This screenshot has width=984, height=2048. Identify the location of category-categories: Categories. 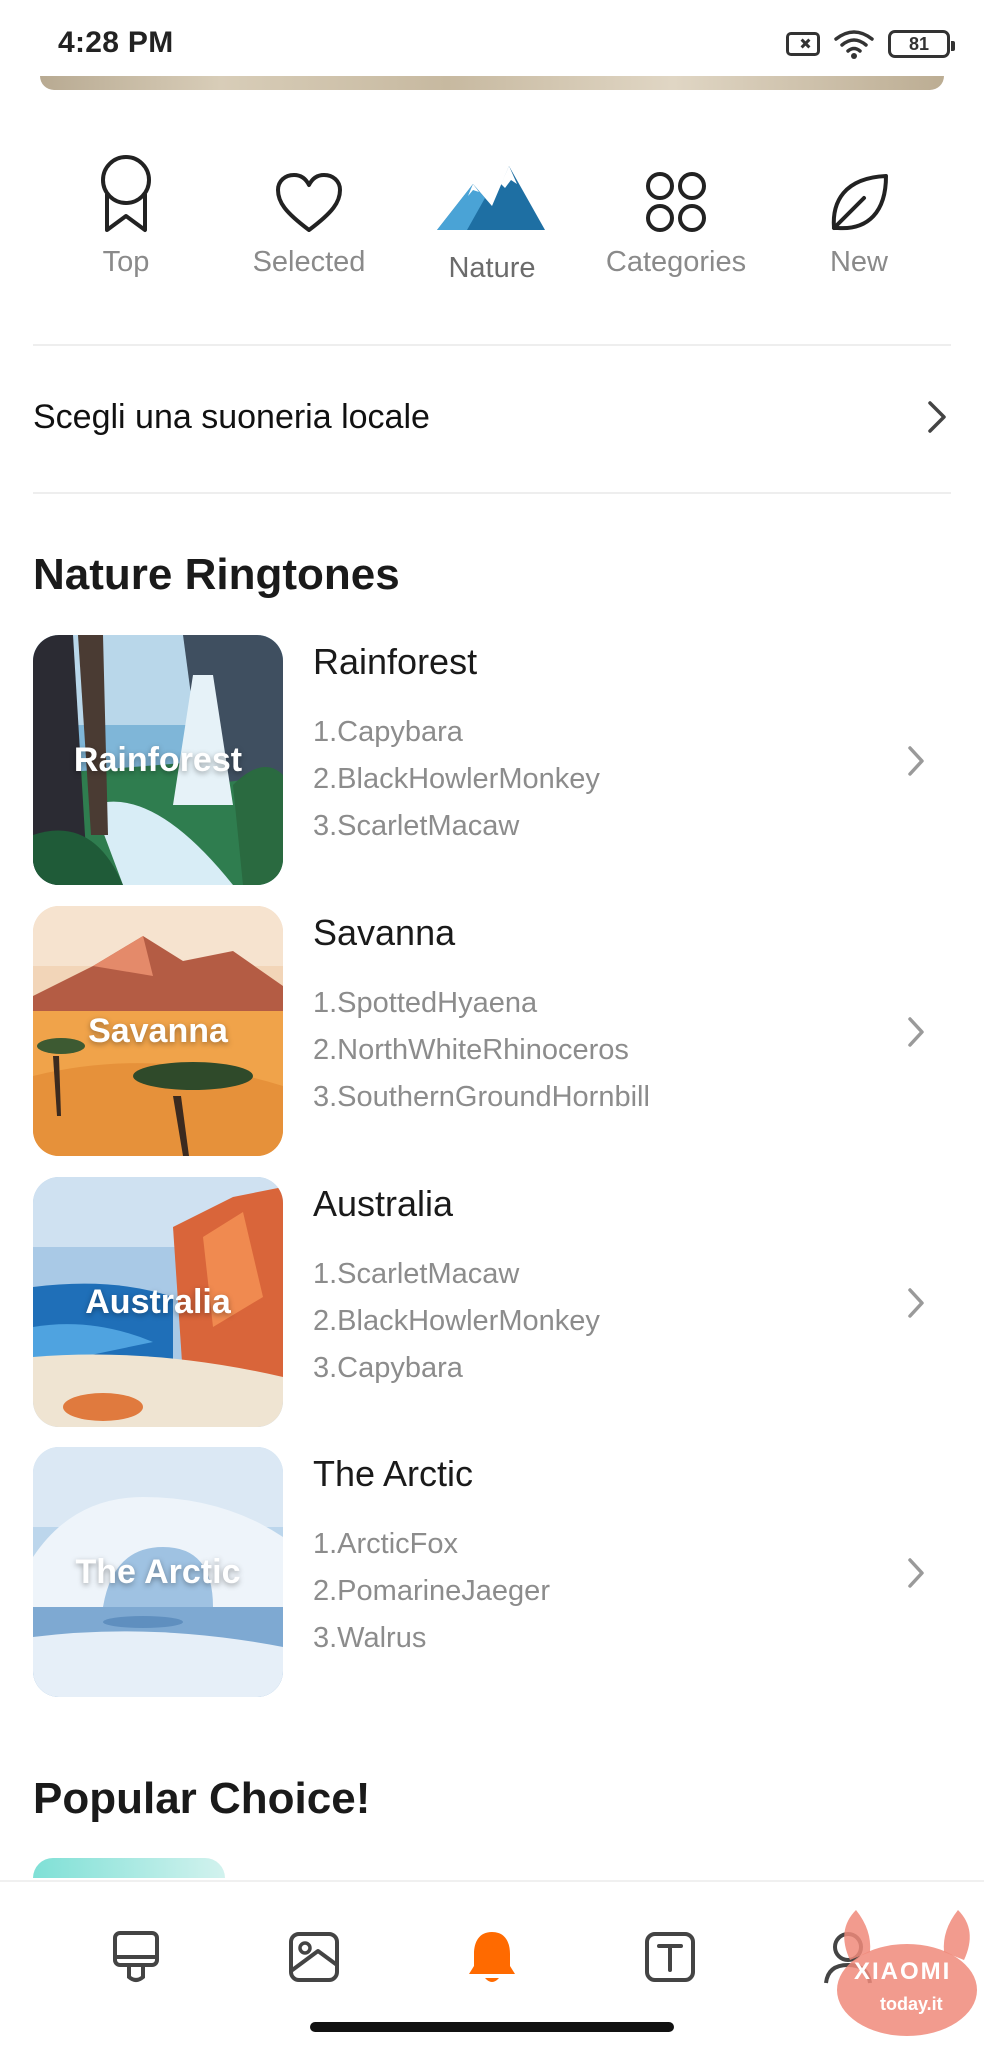
(676, 214).